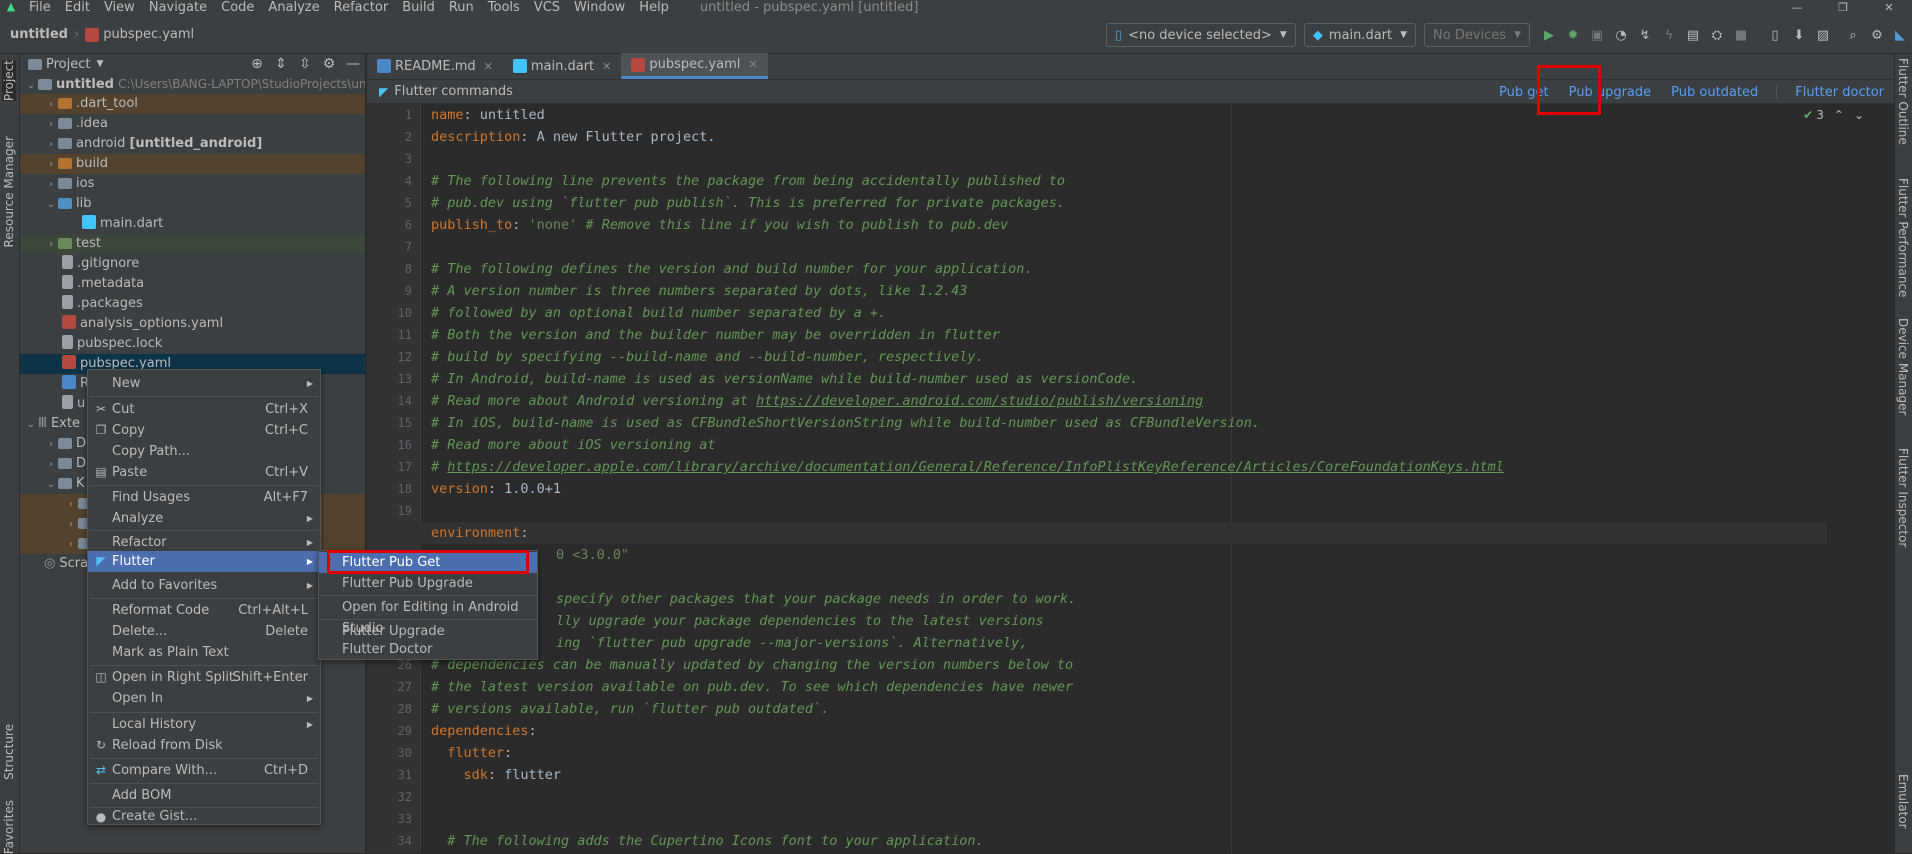  I want to click on sdk-manager-icon: ⬇, so click(1799, 35).